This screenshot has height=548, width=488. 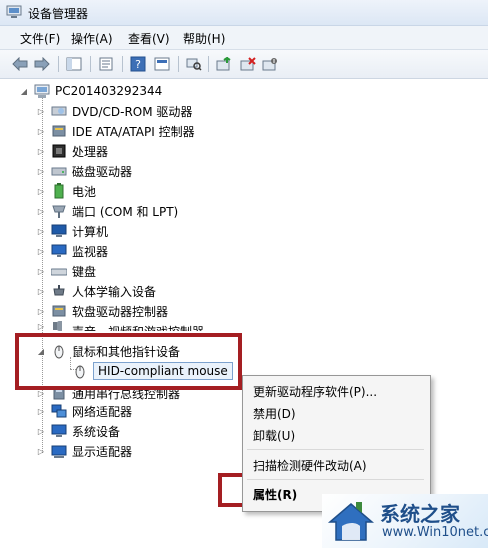 What do you see at coordinates (310, 465) in the screenshot?
I see `ctx-scan-hardware: 扫描检测硬件改动(A)` at bounding box center [310, 465].